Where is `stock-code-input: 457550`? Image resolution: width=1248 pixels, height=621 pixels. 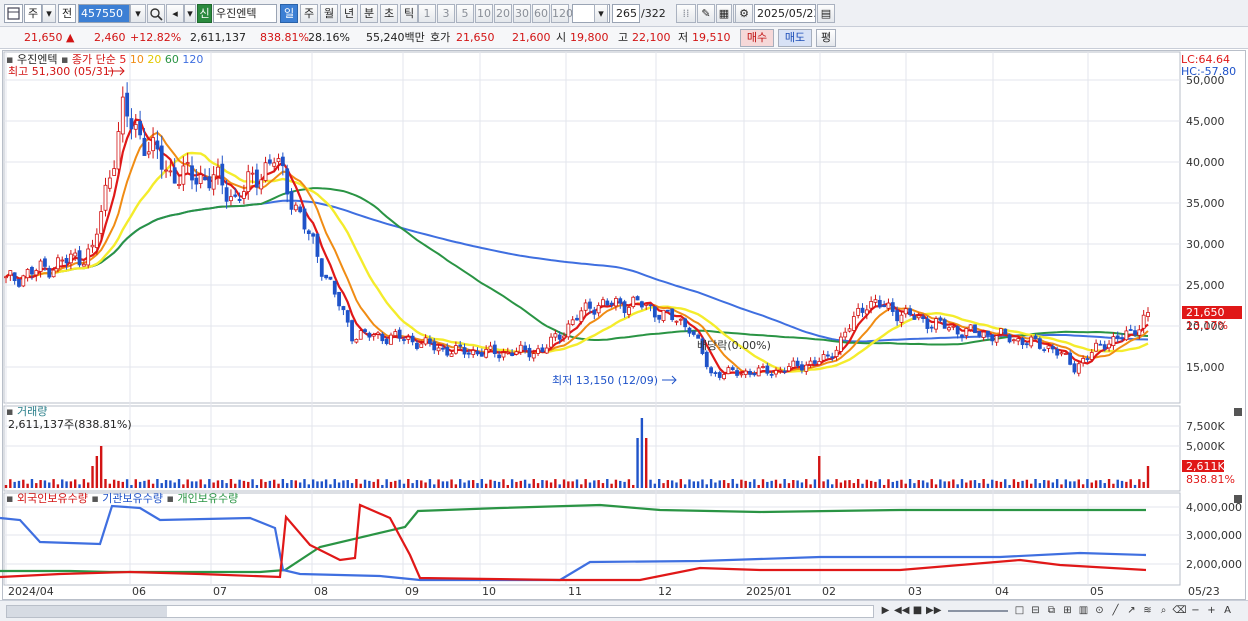 stock-code-input: 457550 is located at coordinates (104, 13).